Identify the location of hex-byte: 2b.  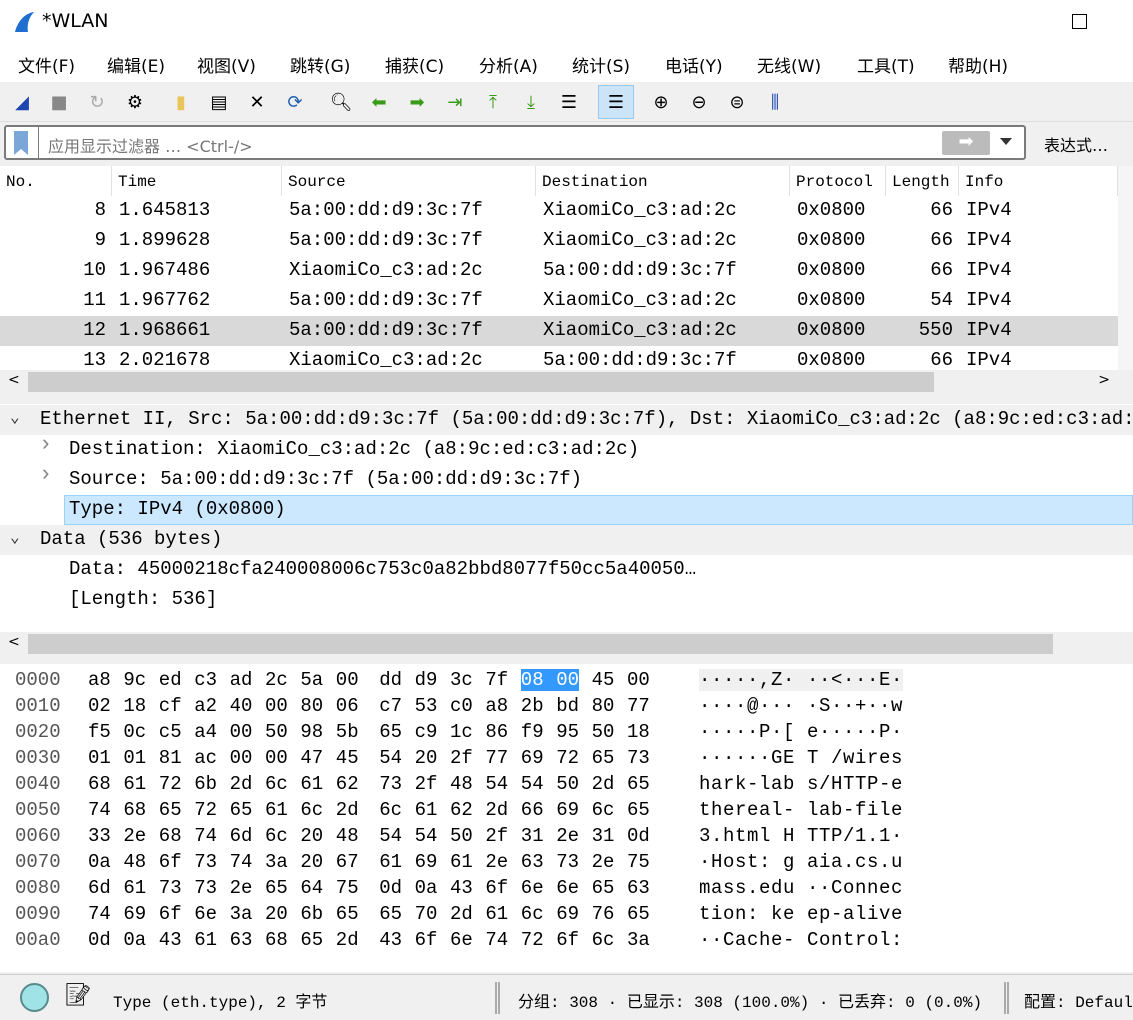
(532, 706).